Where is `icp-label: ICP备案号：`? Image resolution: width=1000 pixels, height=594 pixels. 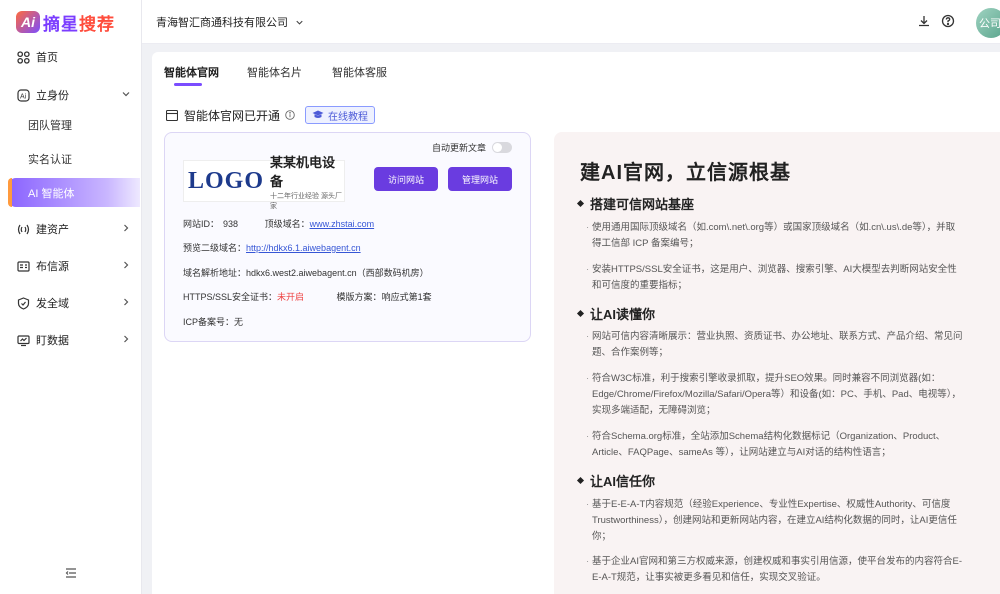 icp-label: ICP备案号： is located at coordinates (209, 322).